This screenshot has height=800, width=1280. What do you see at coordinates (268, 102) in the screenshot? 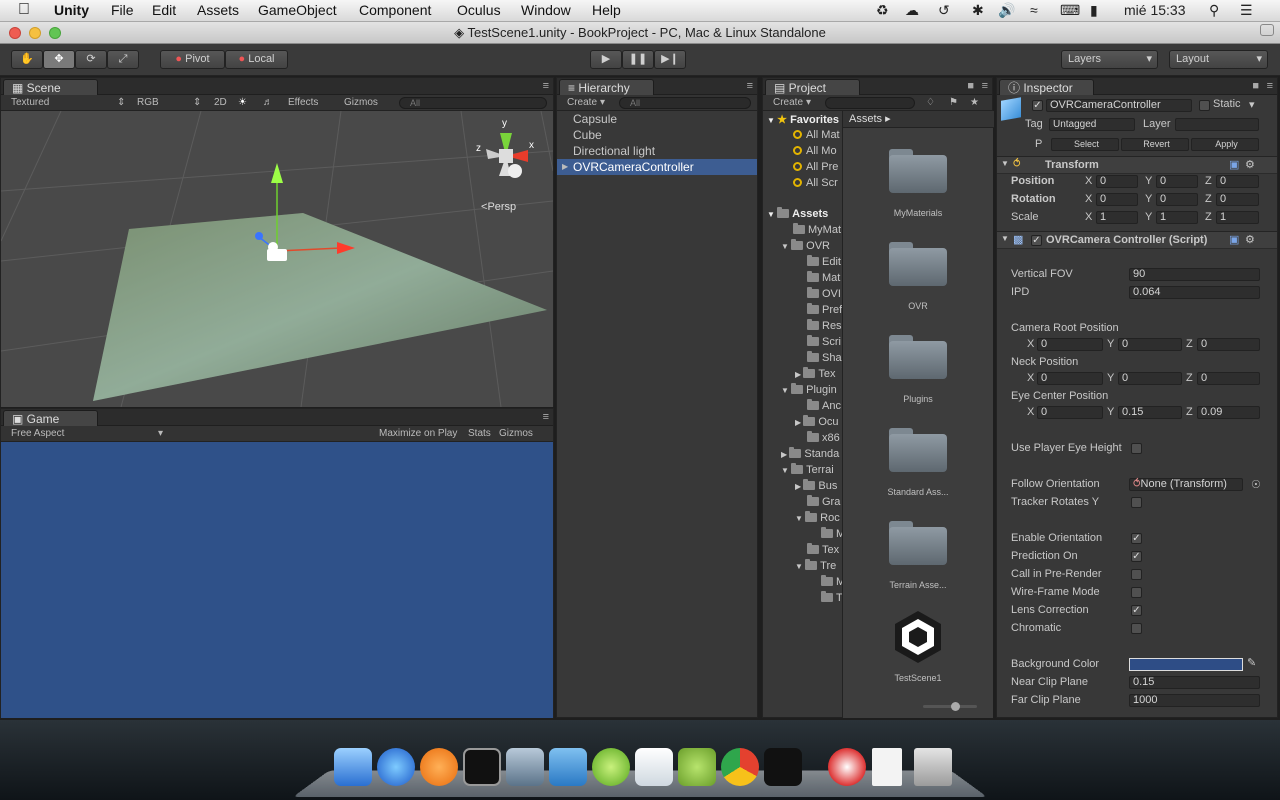
I see `audio-toggle-icon: ♬` at bounding box center [268, 102].